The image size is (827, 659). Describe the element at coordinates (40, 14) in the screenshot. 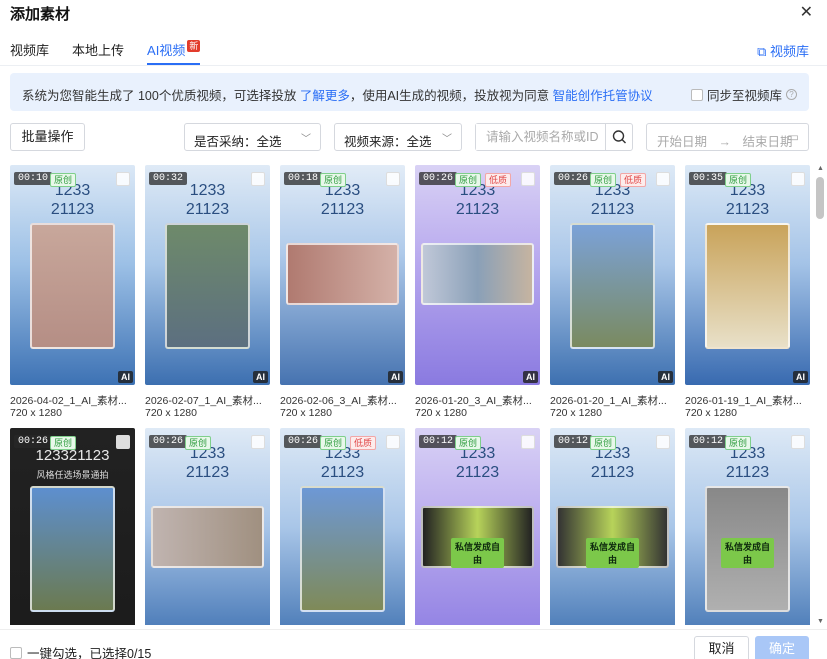

I see `dialog-title: 添加素材` at that location.